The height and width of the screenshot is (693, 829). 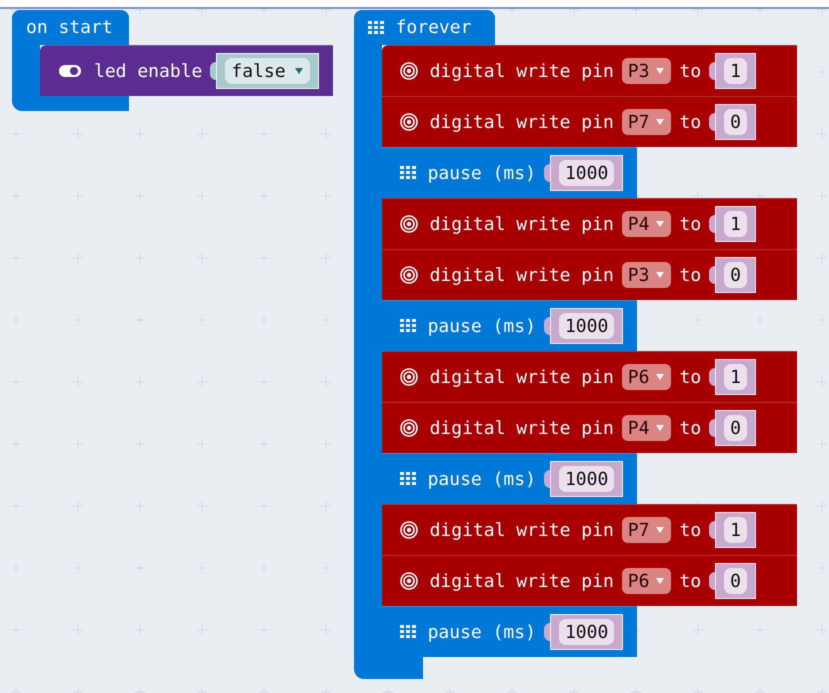 What do you see at coordinates (70, 71) in the screenshot?
I see `toggle-icon` at bounding box center [70, 71].